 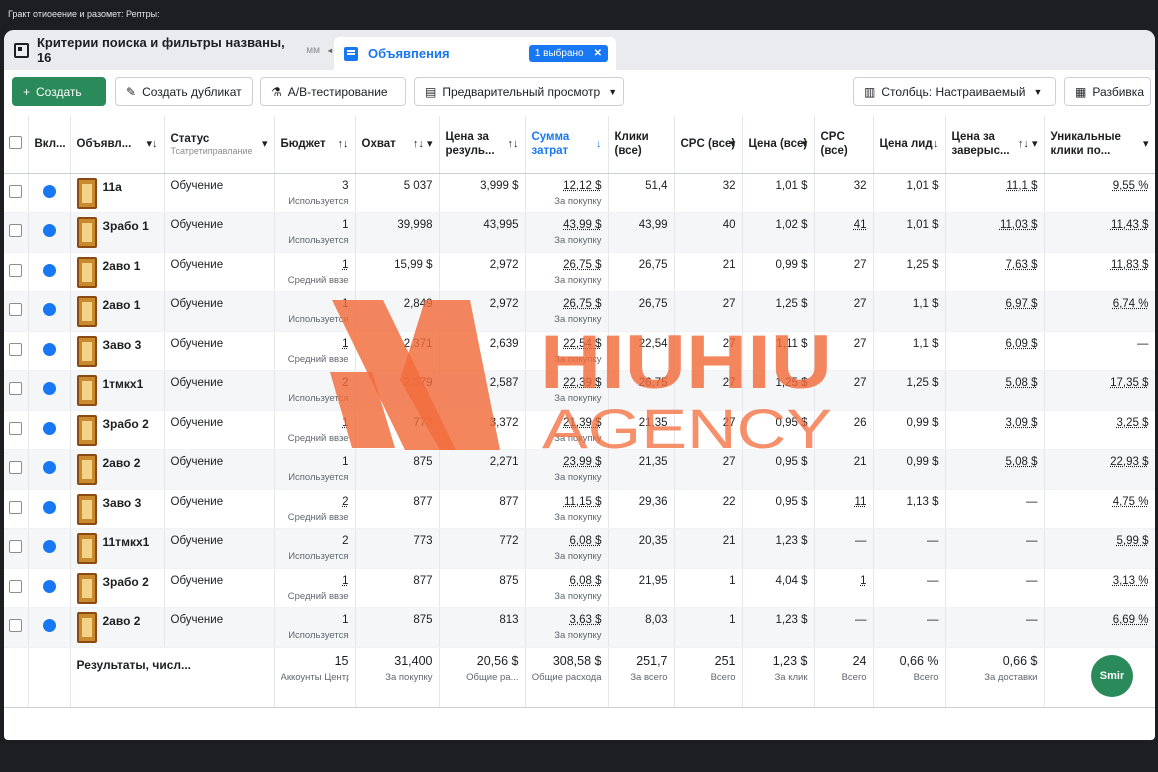 What do you see at coordinates (59, 91) in the screenshot?
I see `create-button: + Создать` at bounding box center [59, 91].